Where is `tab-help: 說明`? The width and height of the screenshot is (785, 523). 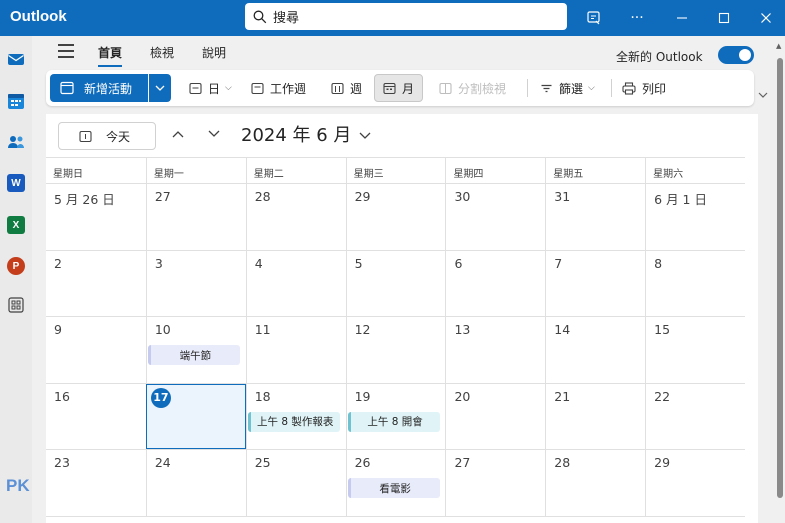
tab-help: 說明 is located at coordinates (214, 52).